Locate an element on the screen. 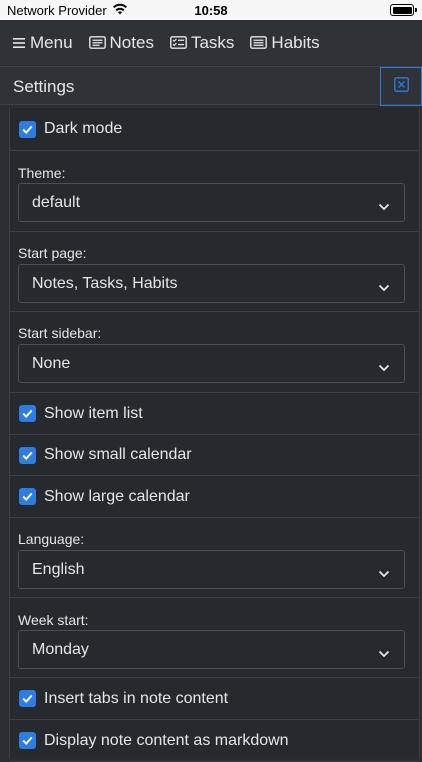 The width and height of the screenshot is (422, 762). nav-menu: Menu is located at coordinates (42, 43).